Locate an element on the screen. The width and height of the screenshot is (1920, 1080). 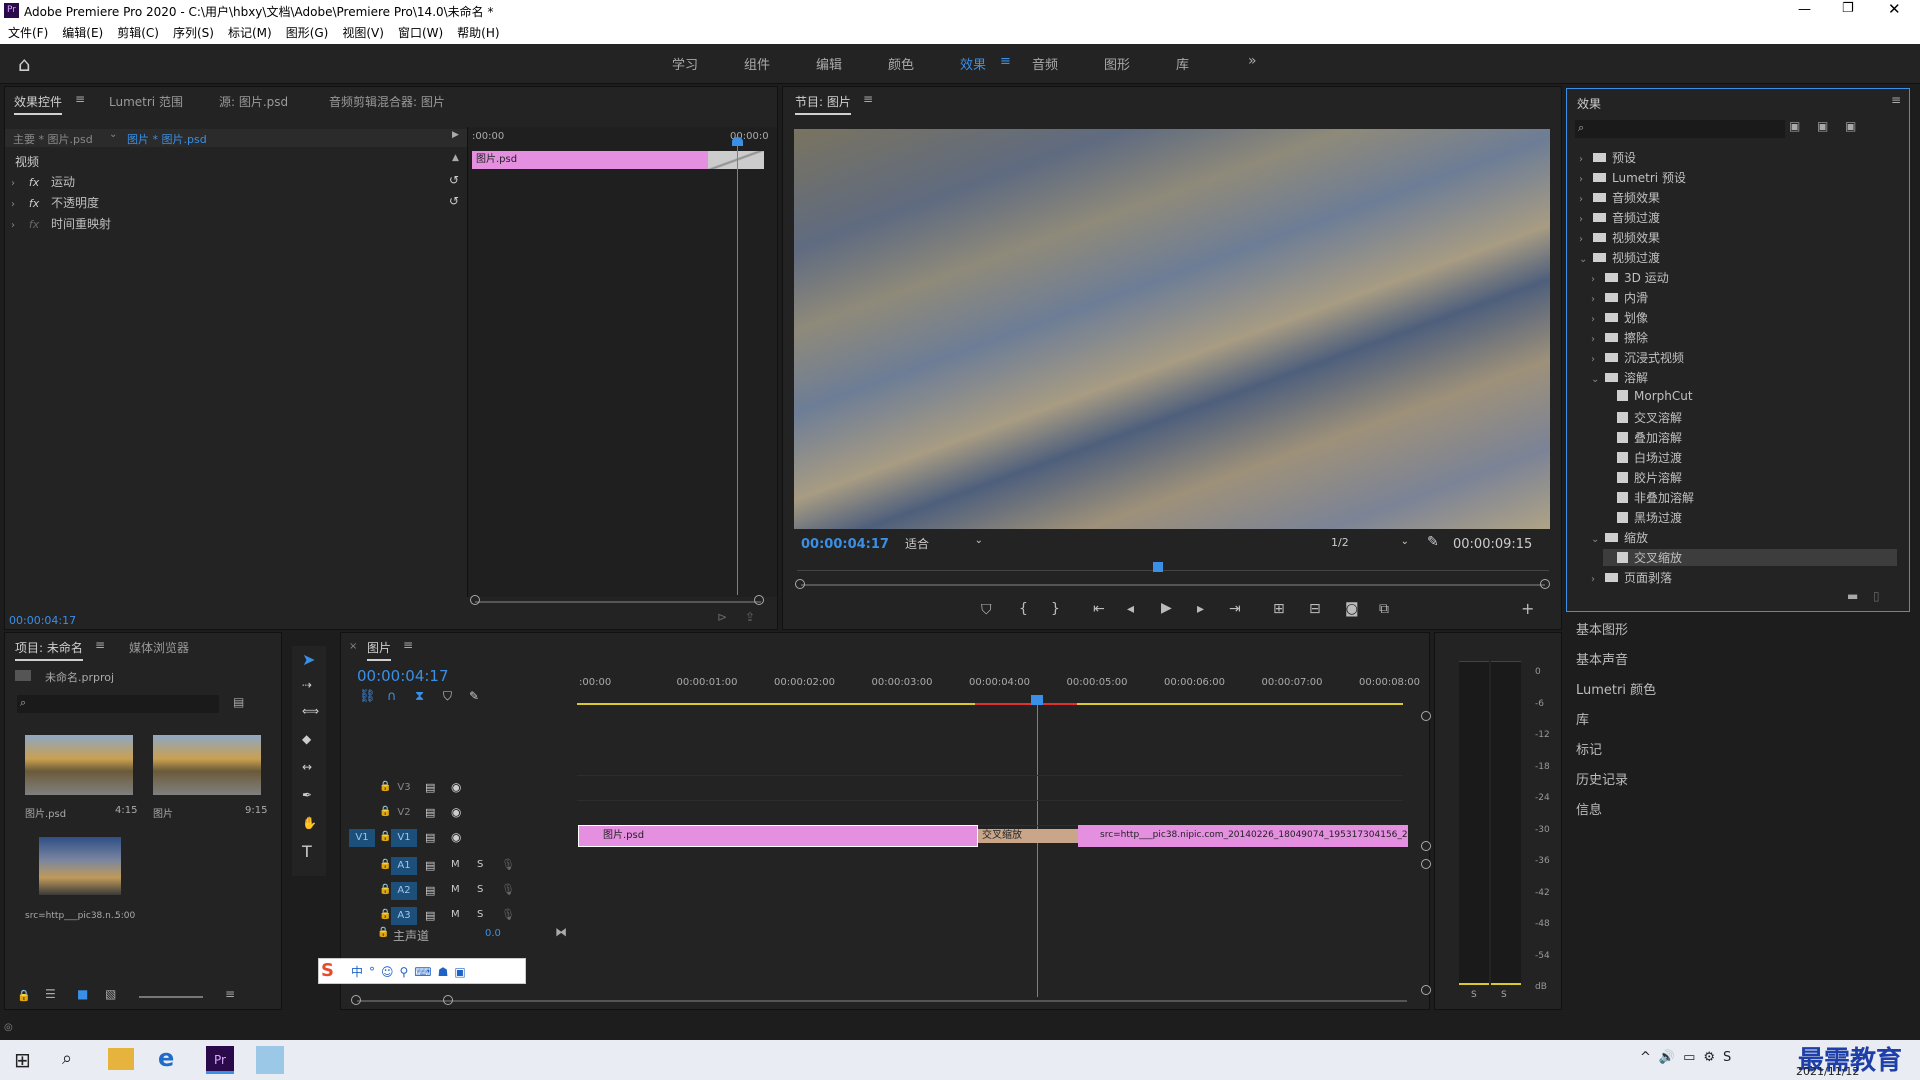
microphone-icon: 🎙 is located at coordinates (508, 889).